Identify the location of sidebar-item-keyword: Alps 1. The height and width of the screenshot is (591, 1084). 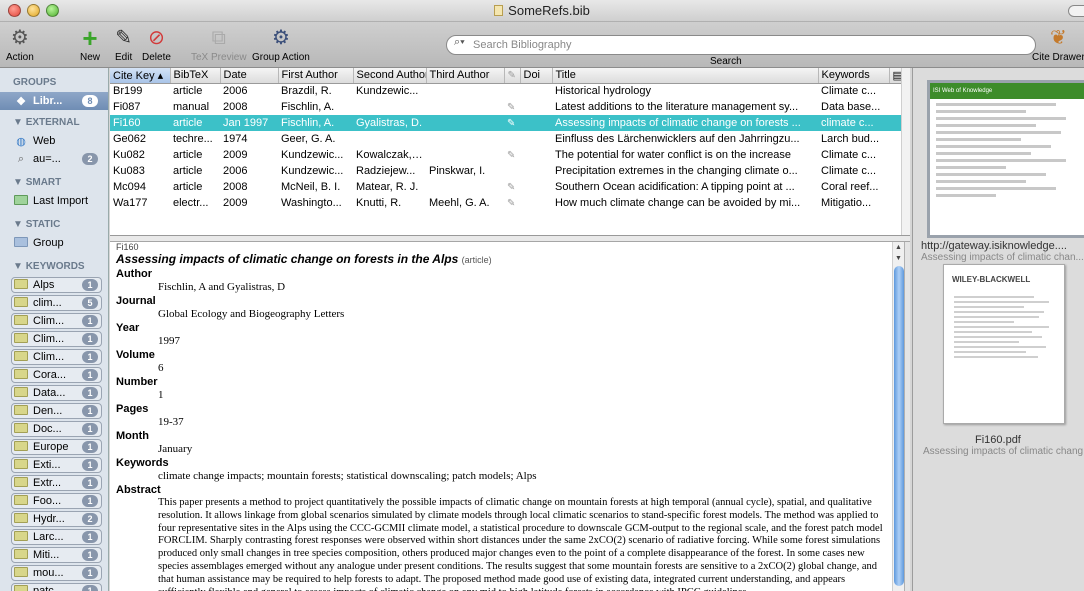
(54, 285).